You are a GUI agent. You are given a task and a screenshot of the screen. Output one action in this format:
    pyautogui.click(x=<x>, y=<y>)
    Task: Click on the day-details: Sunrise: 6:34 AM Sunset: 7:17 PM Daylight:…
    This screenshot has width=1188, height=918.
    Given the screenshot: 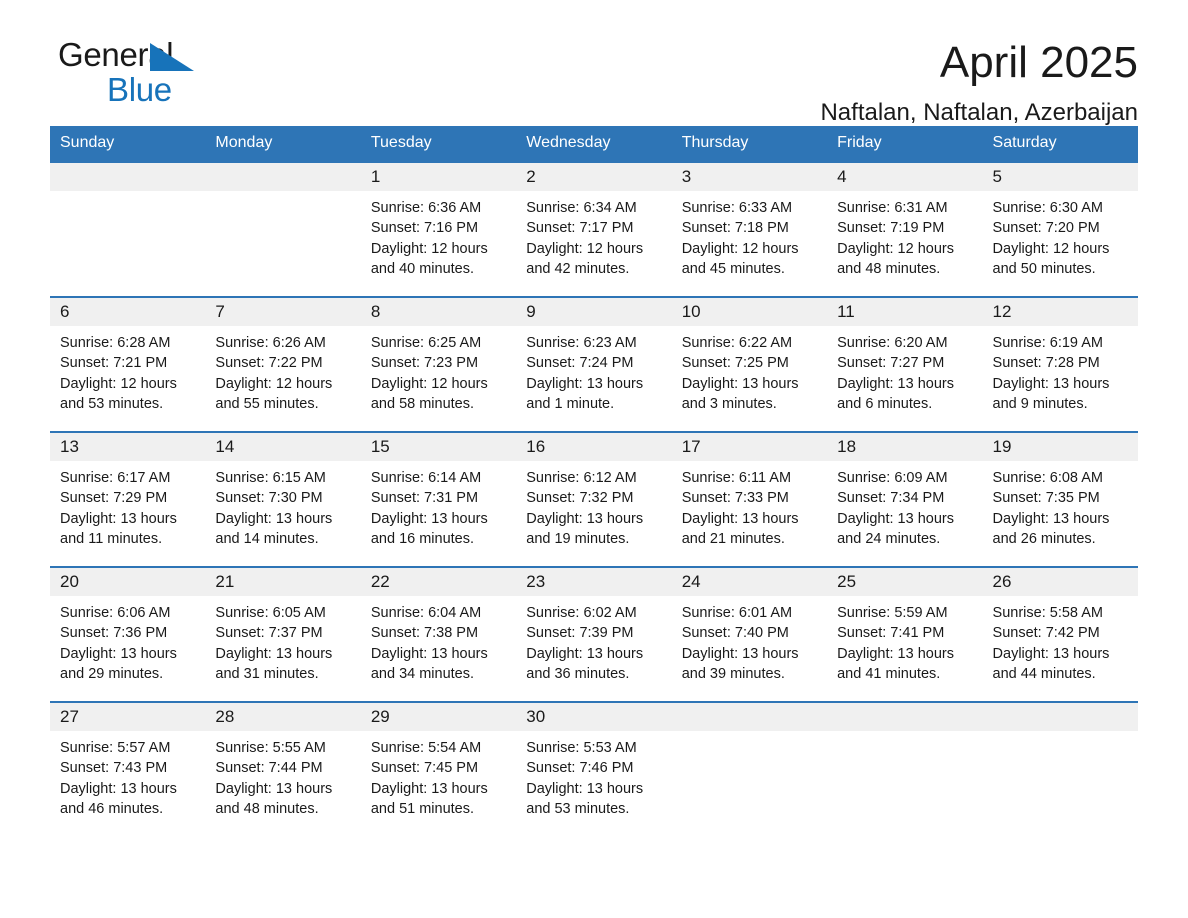 What is the action you would take?
    pyautogui.click(x=593, y=235)
    